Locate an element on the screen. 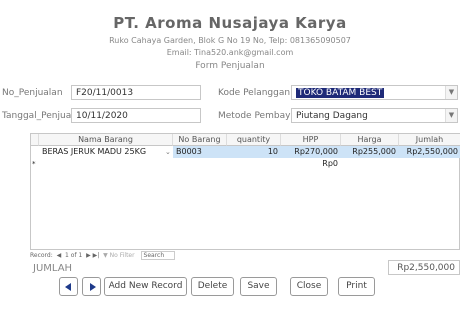 The image size is (460, 309). search-box: Search is located at coordinates (158, 255).